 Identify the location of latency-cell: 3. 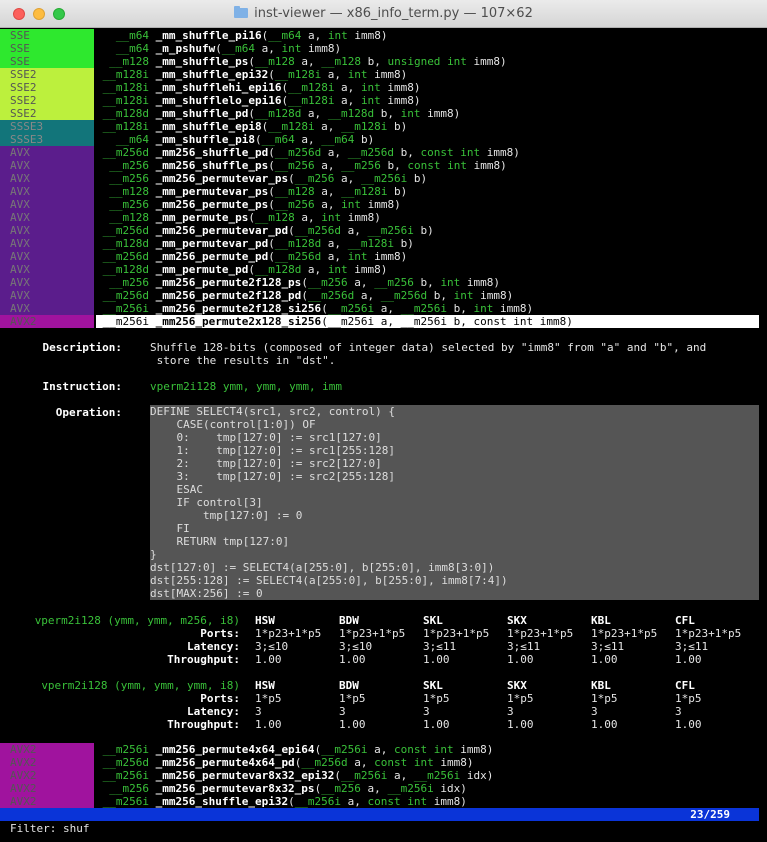
(426, 711).